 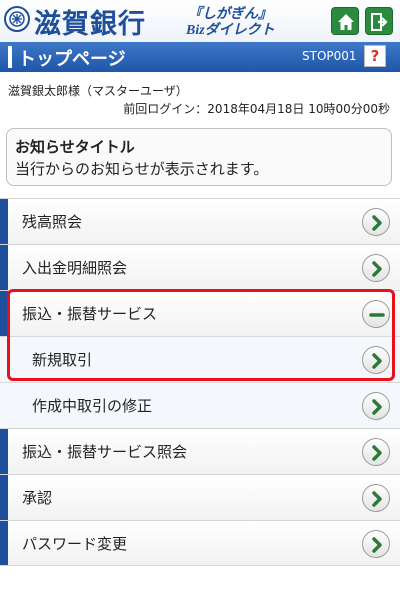 I want to click on service-name: Bizダイレクト, so click(x=230, y=29).